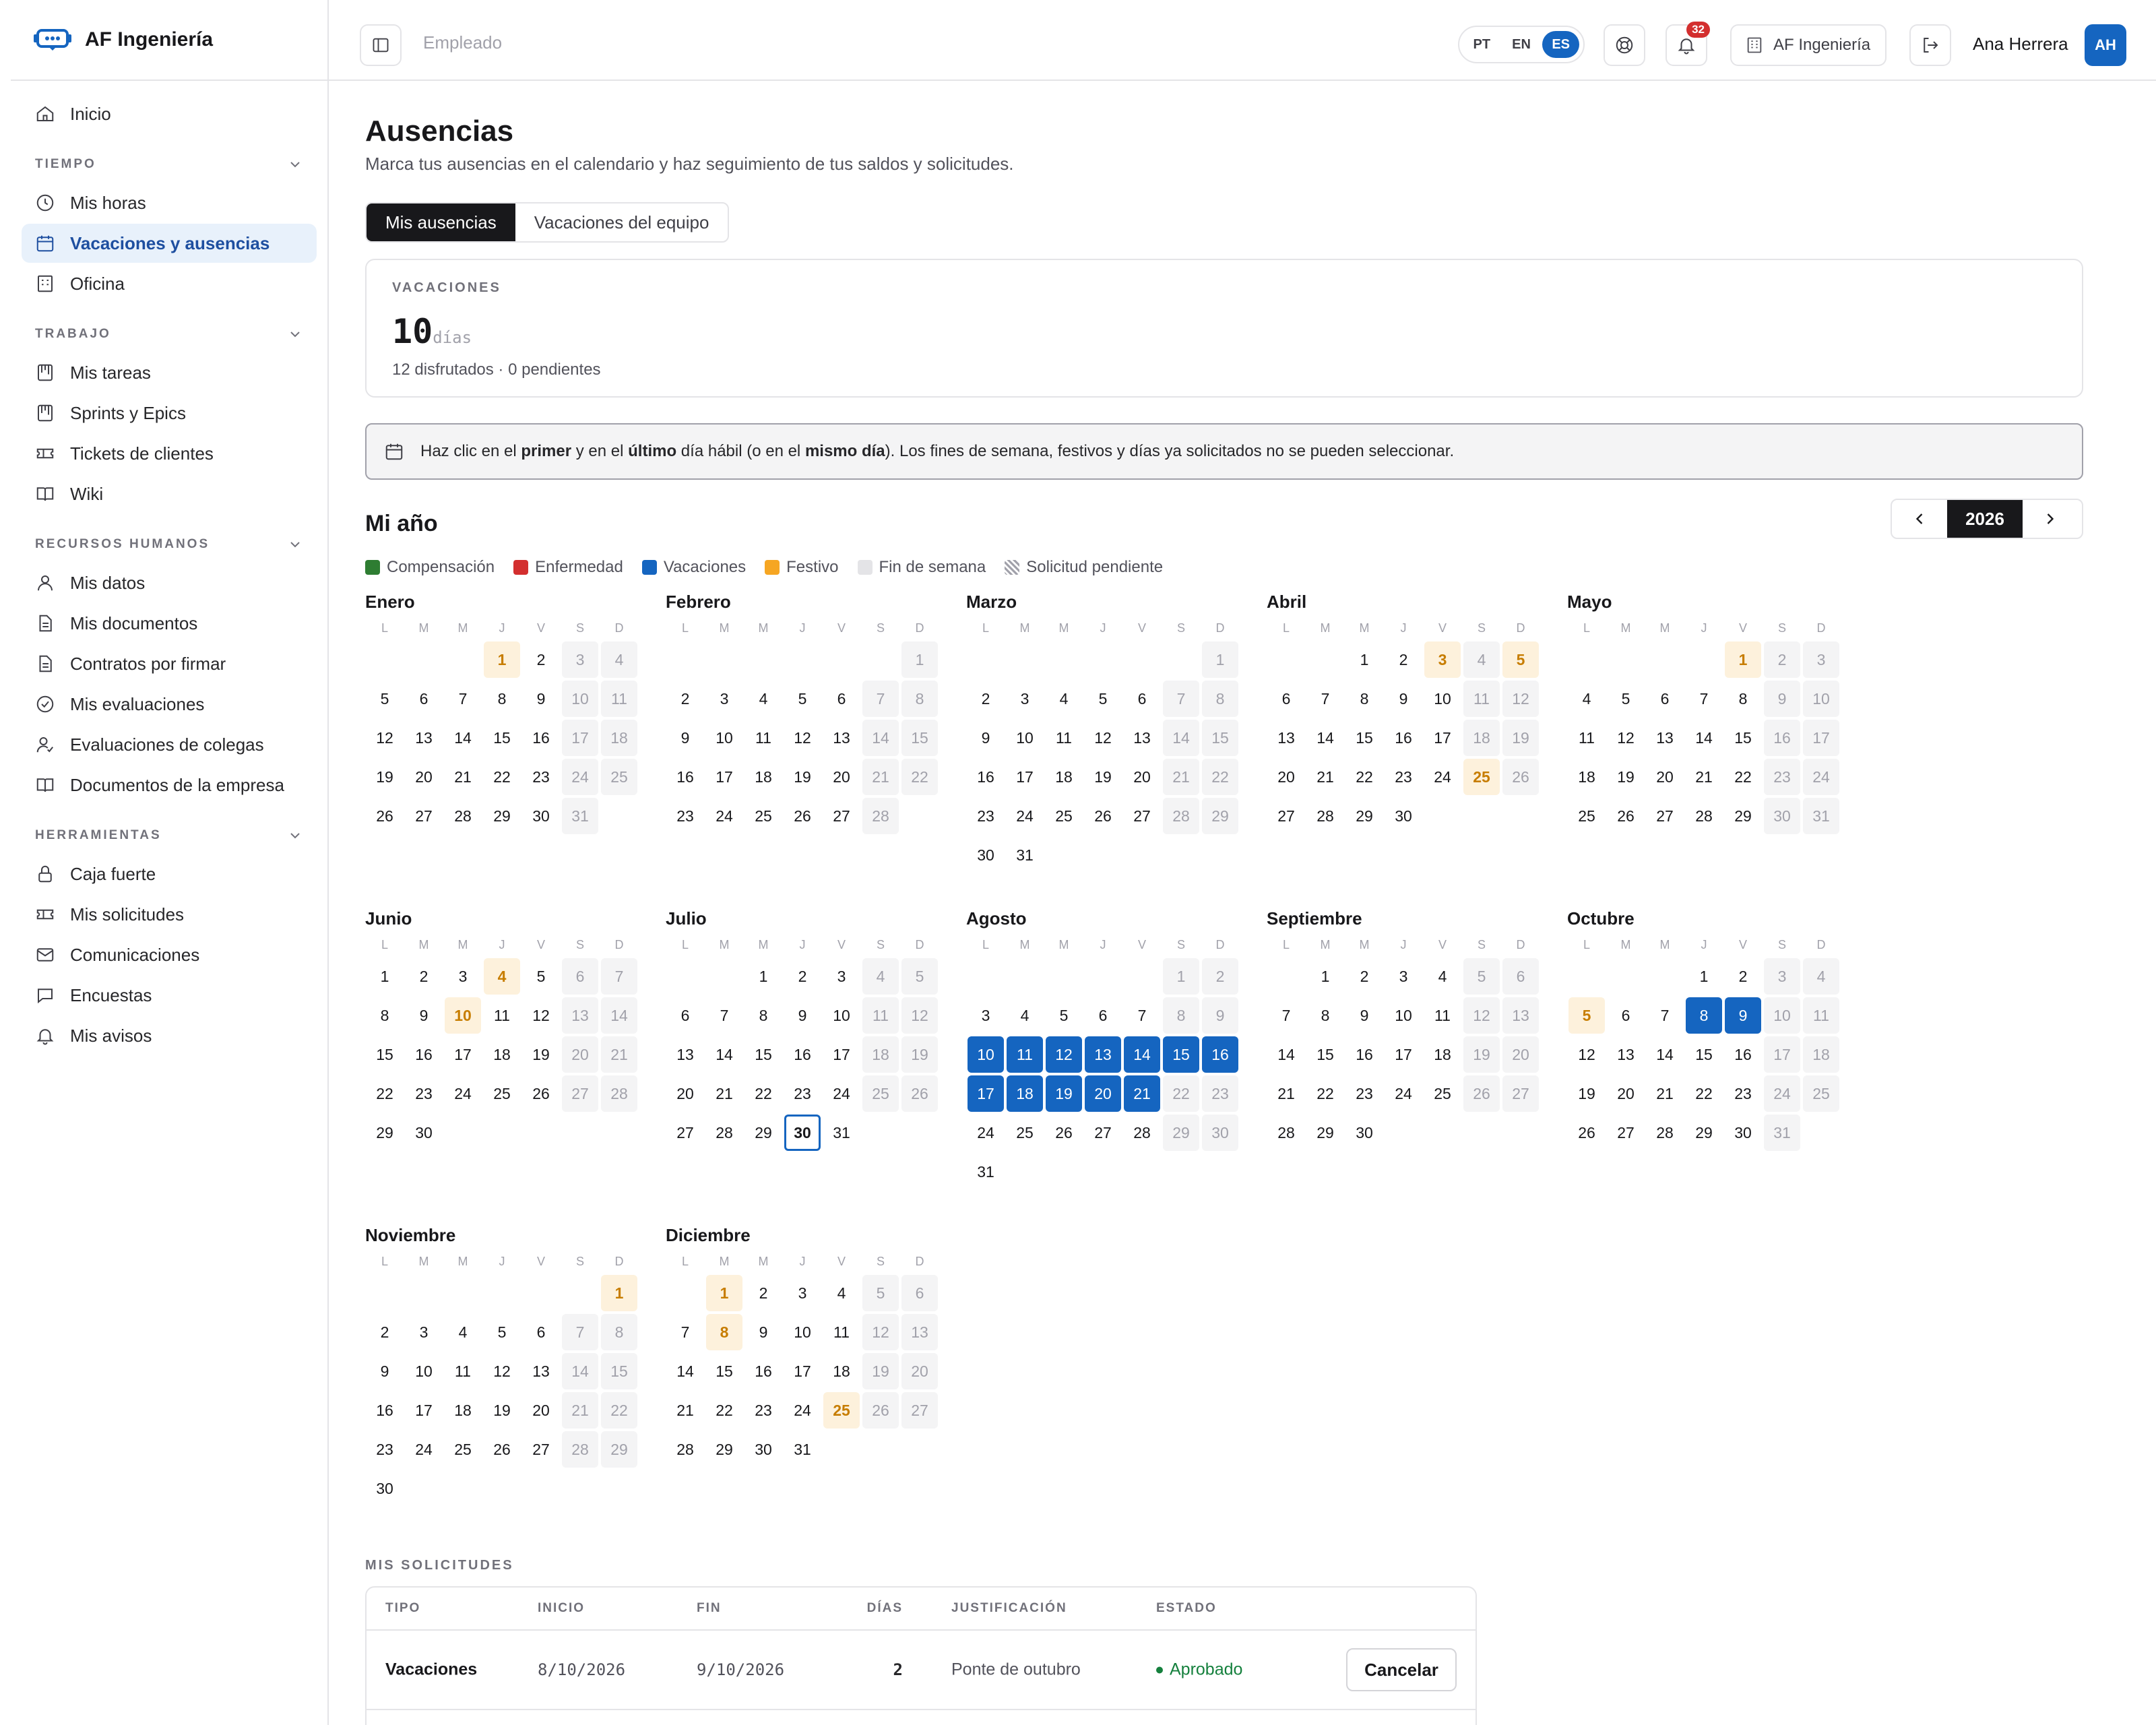 The width and height of the screenshot is (2156, 1725). What do you see at coordinates (424, 738) in the screenshot?
I see `day-cell: 13` at bounding box center [424, 738].